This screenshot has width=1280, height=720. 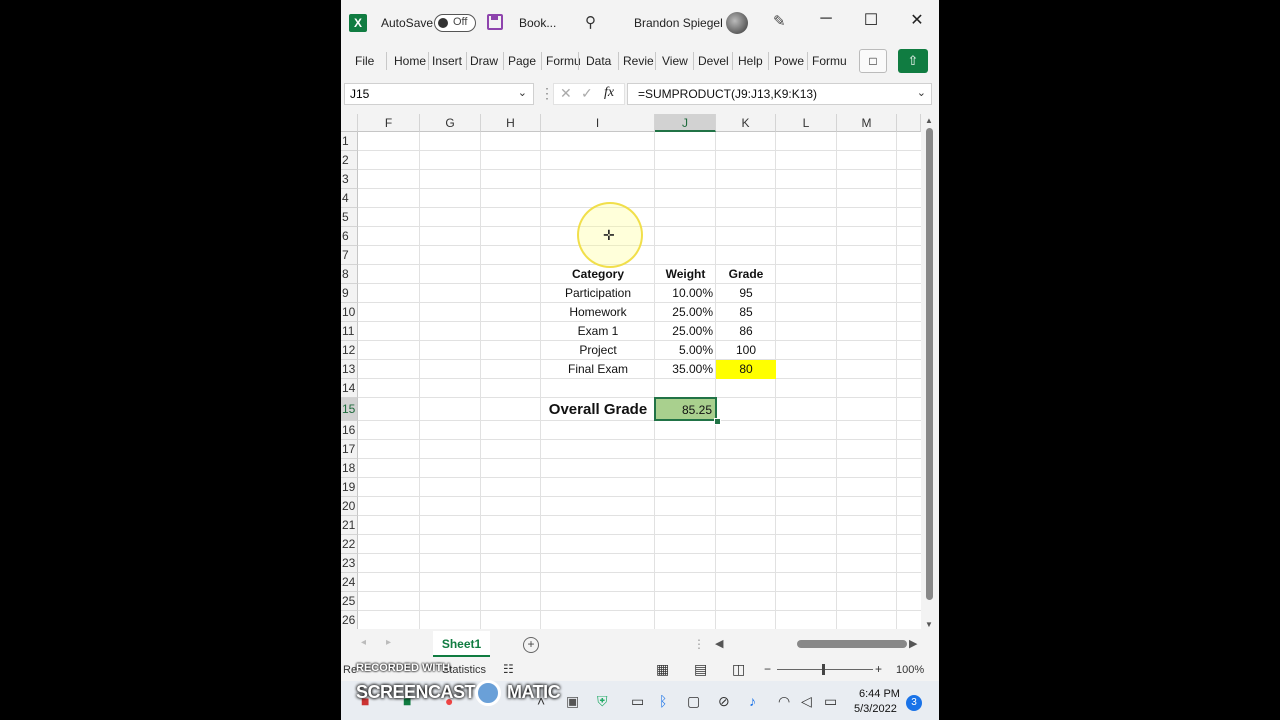 What do you see at coordinates (685, 293) in the screenshot?
I see `cell-weight: 10.00%` at bounding box center [685, 293].